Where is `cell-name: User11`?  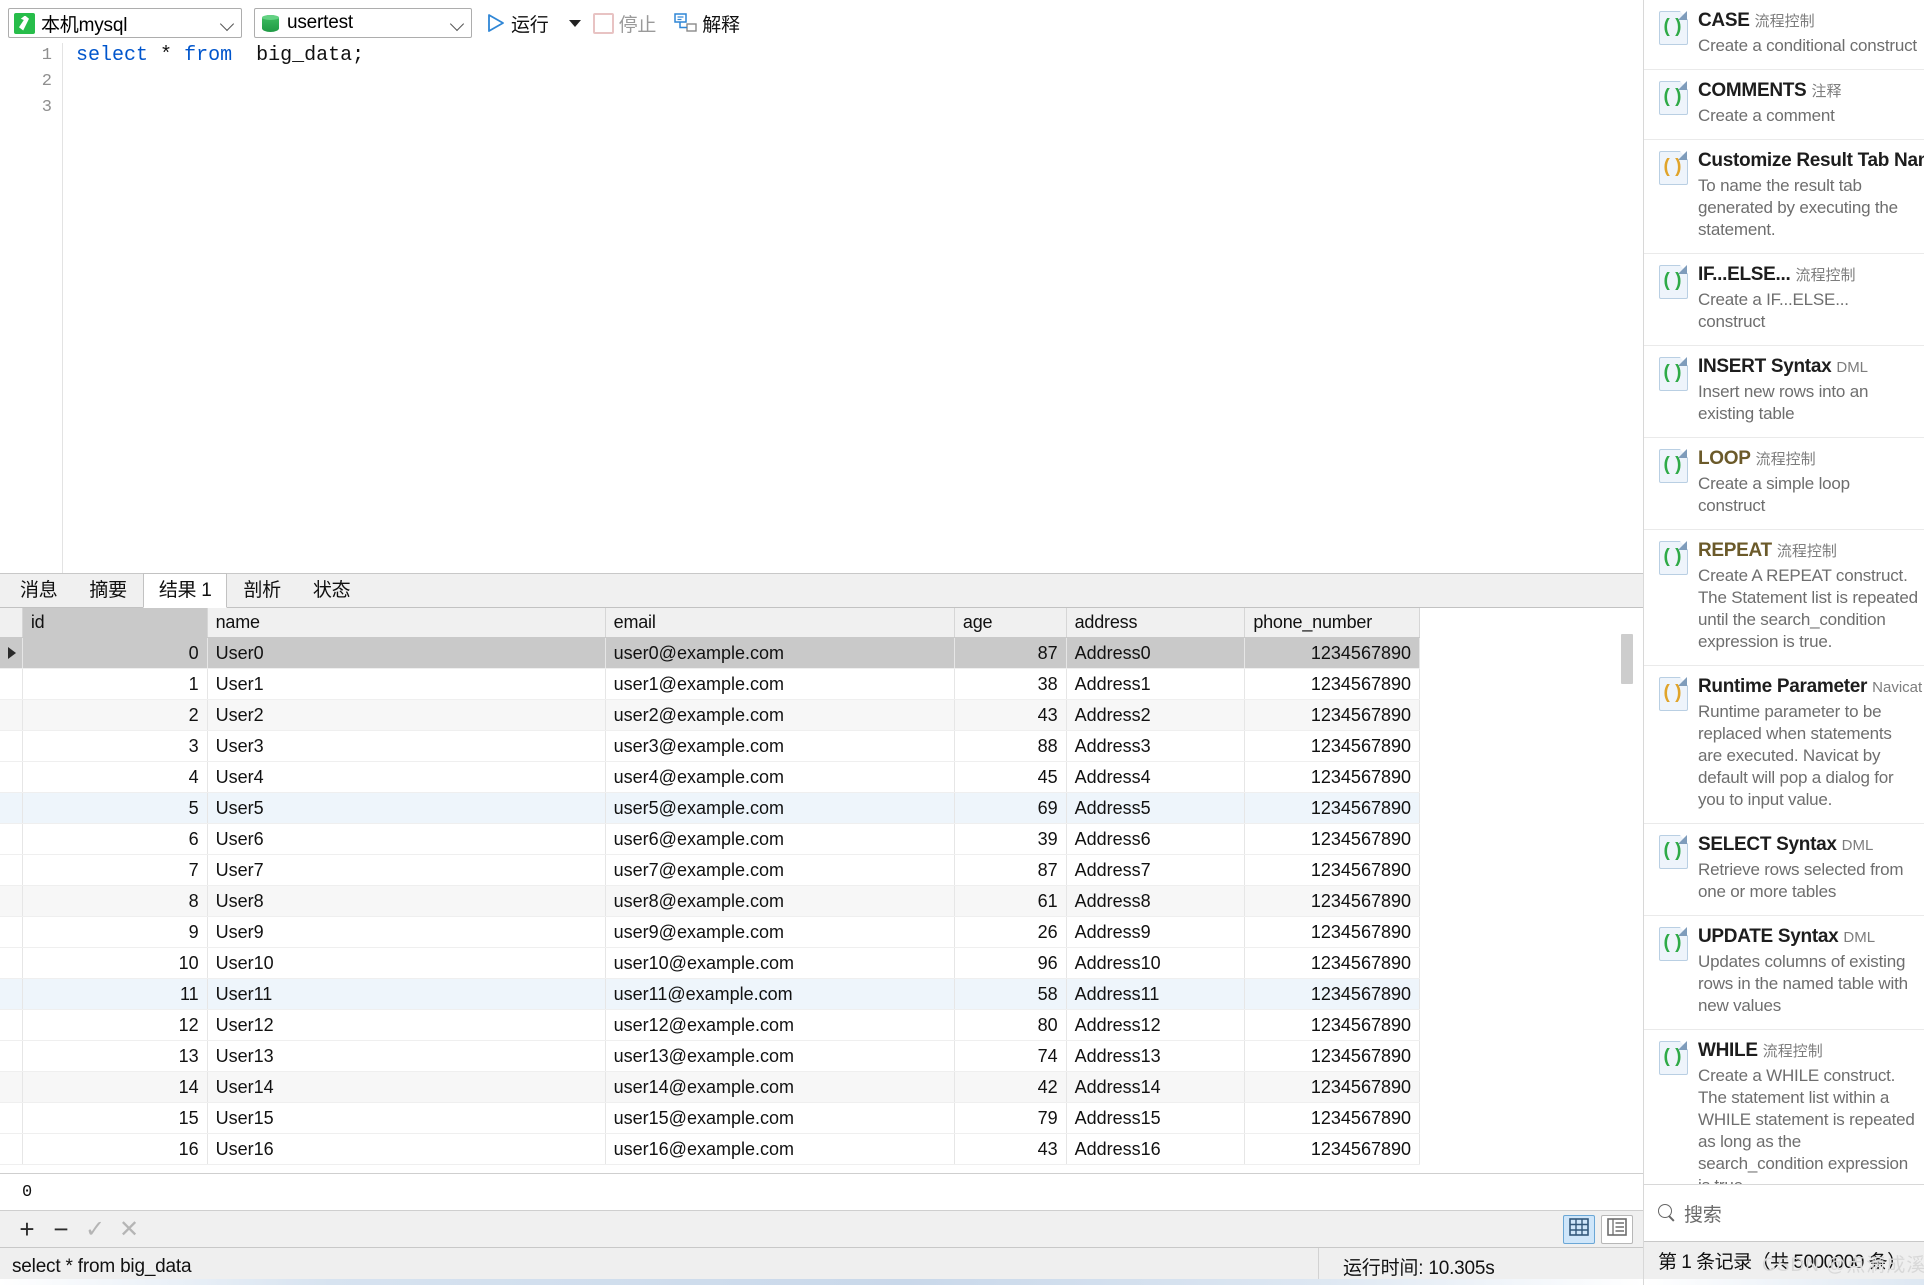 cell-name: User11 is located at coordinates (406, 994).